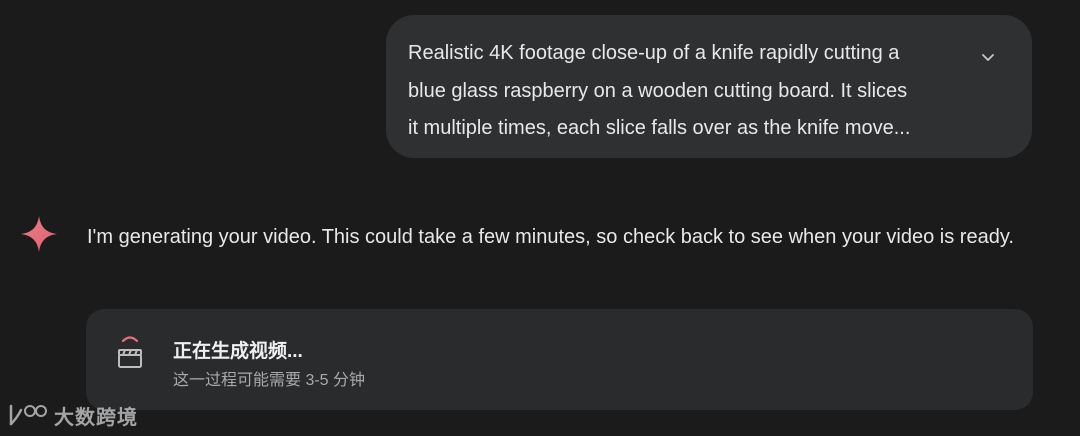 The image size is (1080, 436). What do you see at coordinates (28, 415) in the screenshot?
I see `watermark-logo-icon` at bounding box center [28, 415].